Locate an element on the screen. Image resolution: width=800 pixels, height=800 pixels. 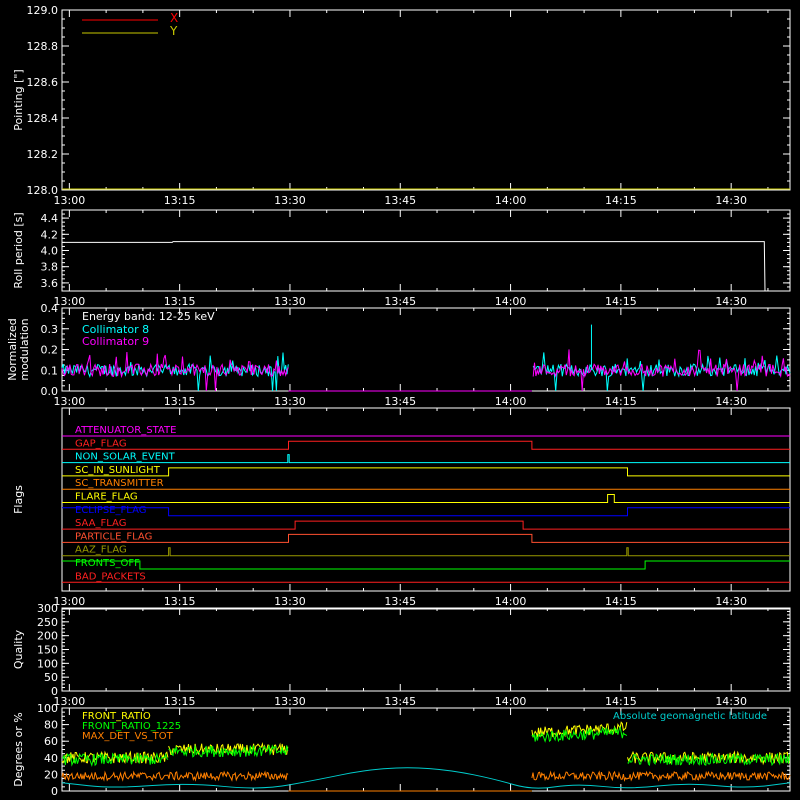
flag-label: NON_SOLAR_EVENT is located at coordinates (125, 457).